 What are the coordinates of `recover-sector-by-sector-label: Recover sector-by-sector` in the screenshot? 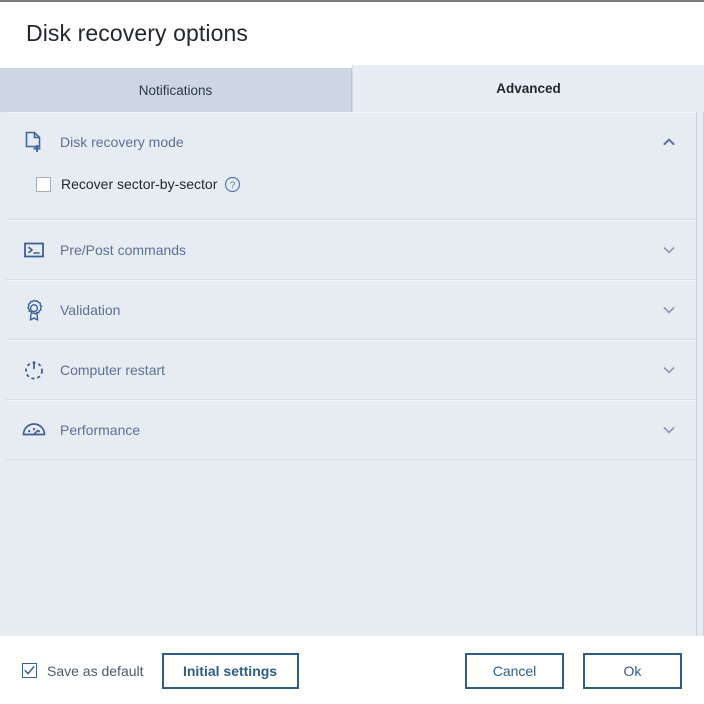 It's located at (139, 184).